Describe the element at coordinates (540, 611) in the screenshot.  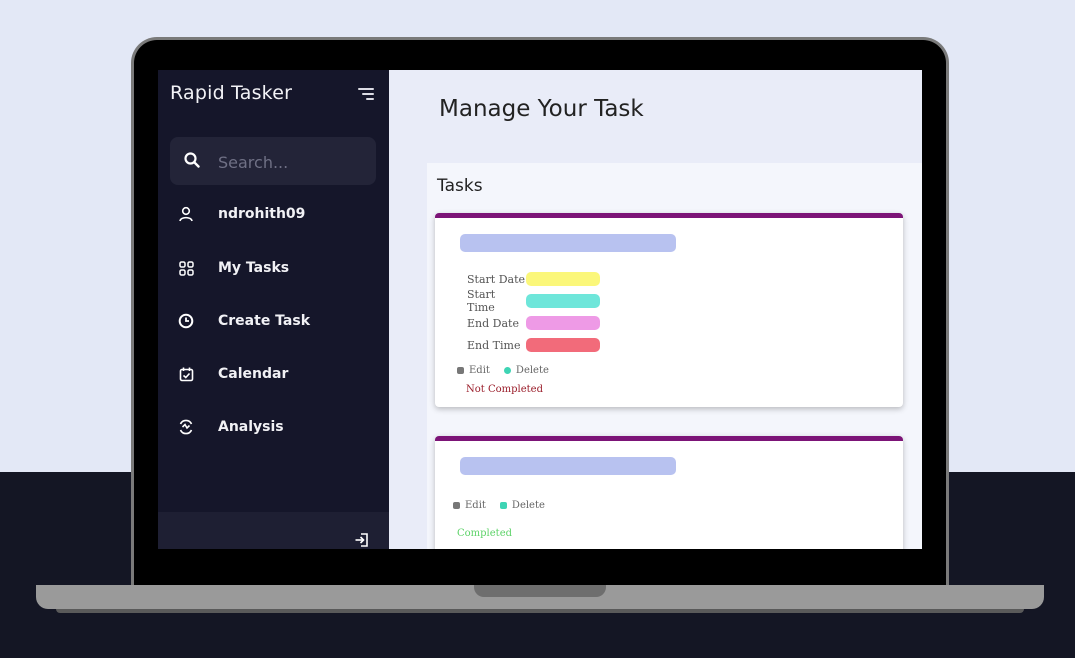
I see `laptop-base-shadow` at that location.